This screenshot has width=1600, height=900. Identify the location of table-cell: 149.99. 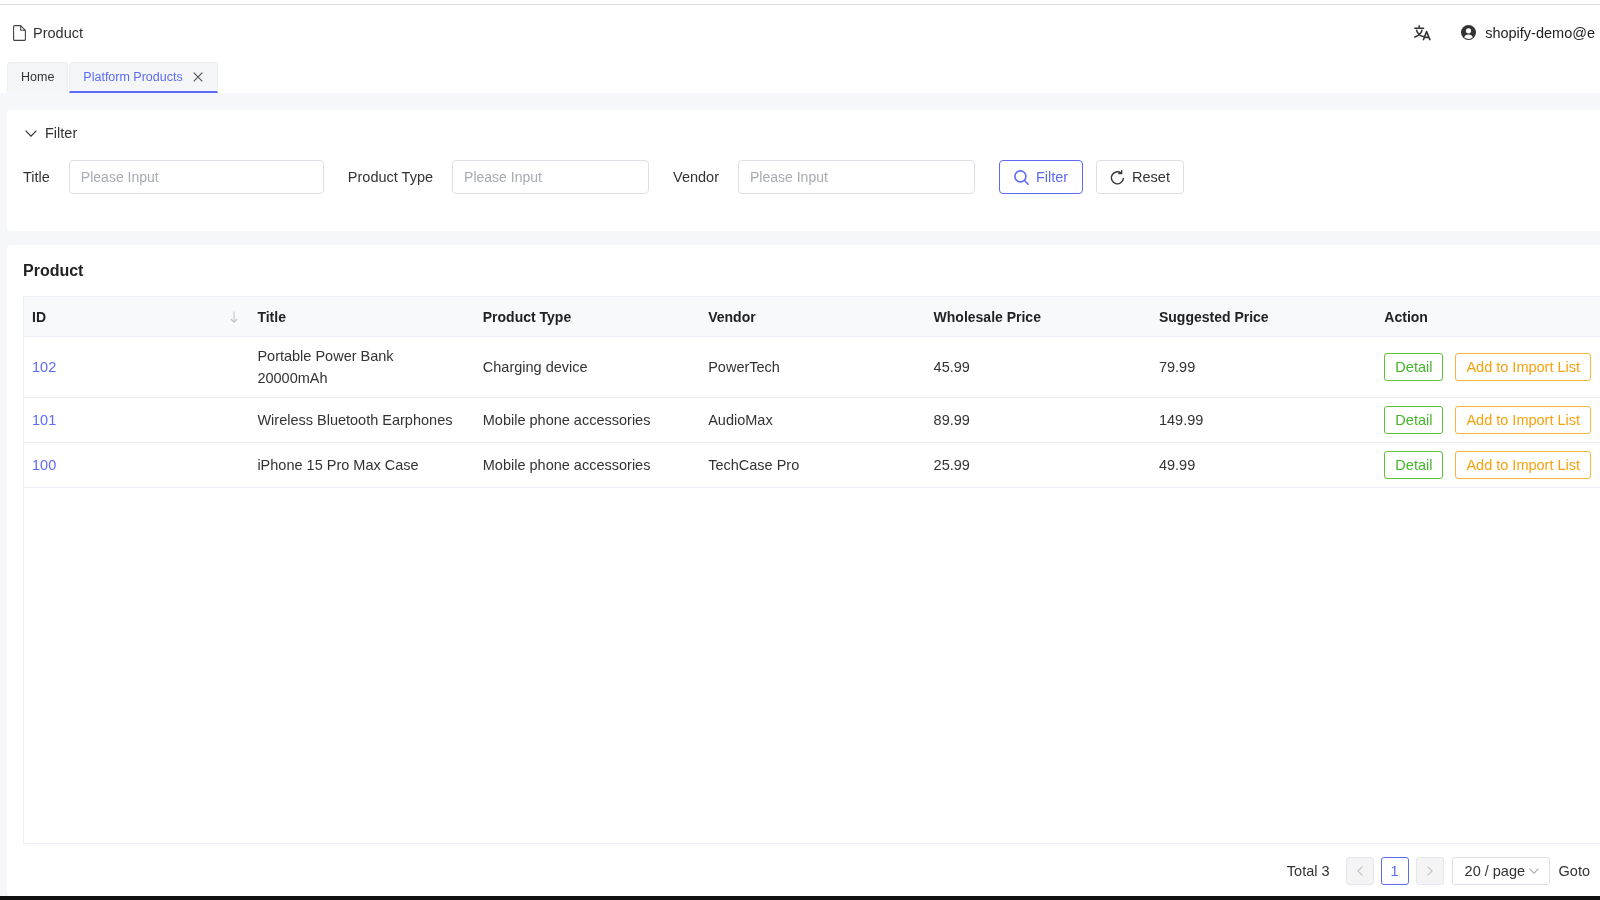
(1263, 420).